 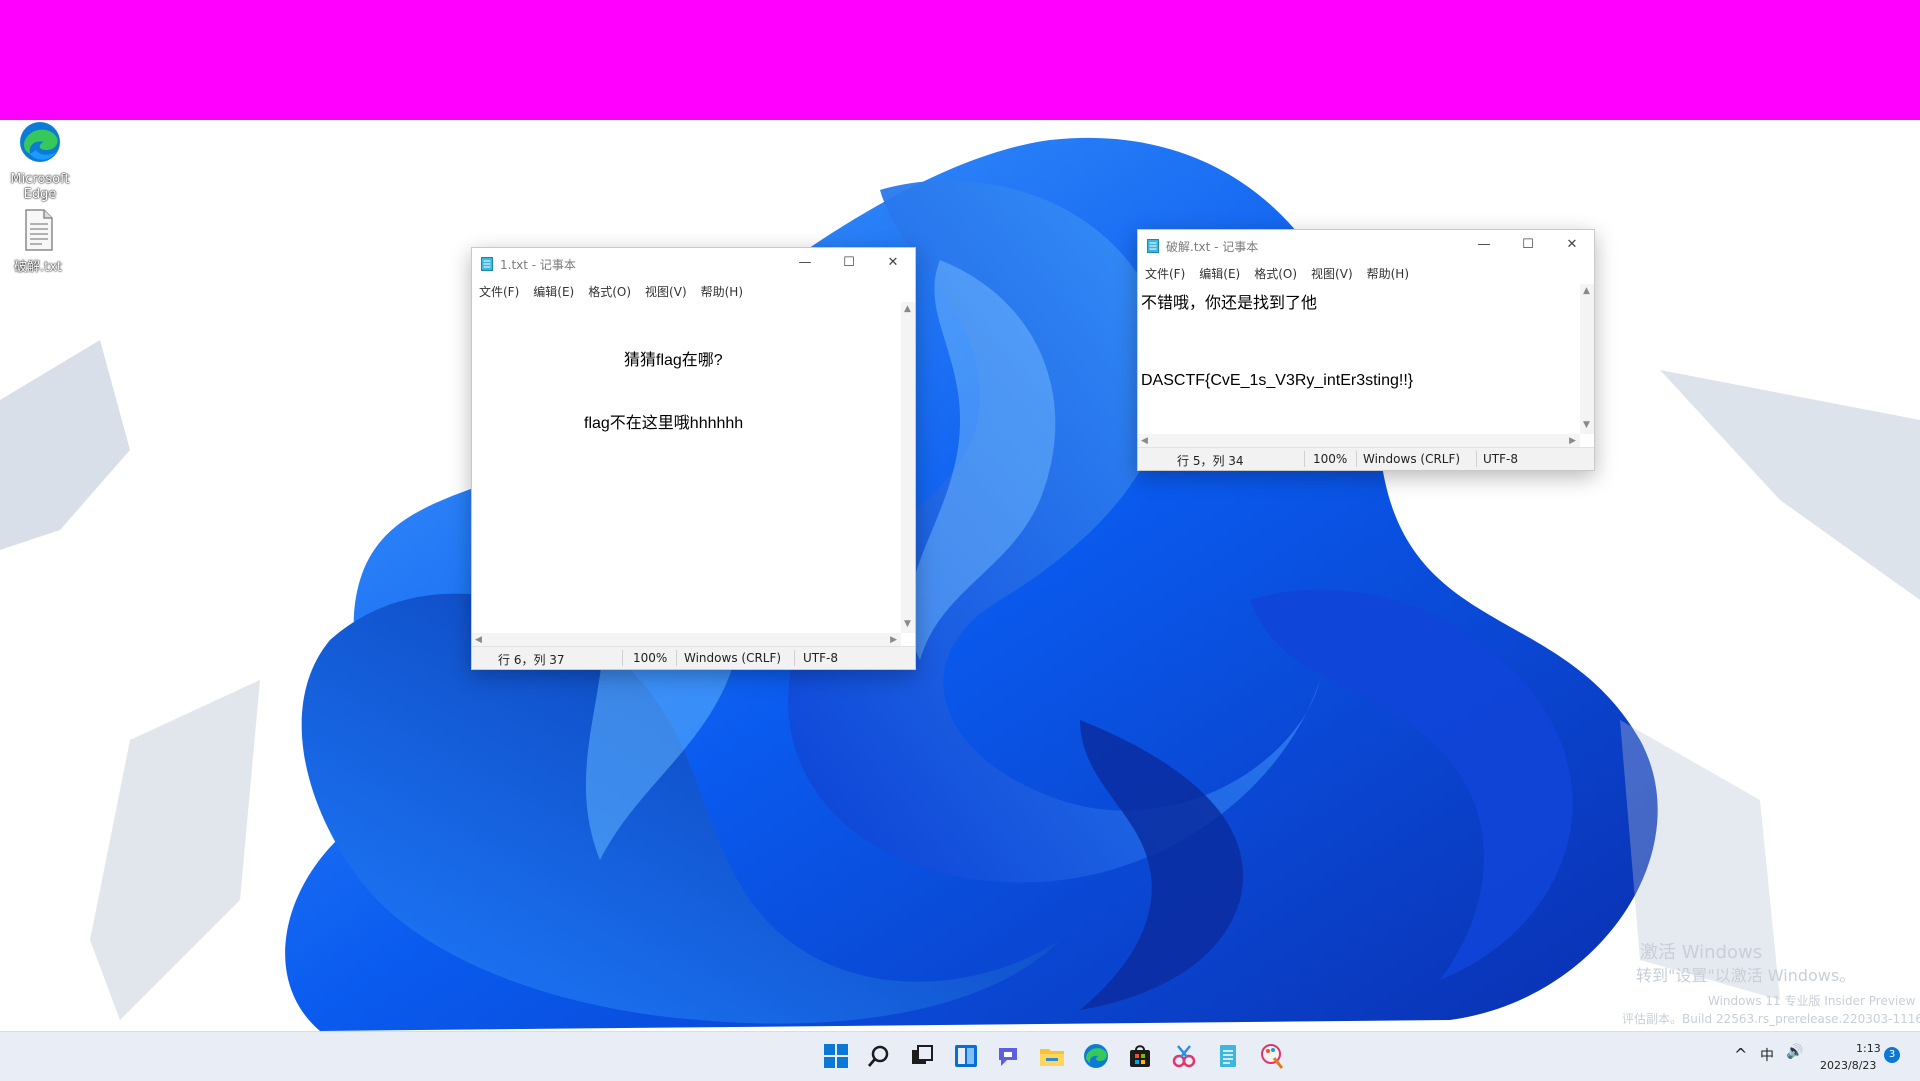 I want to click on text-line: flag不在这里哦hhhhhh, so click(x=664, y=423).